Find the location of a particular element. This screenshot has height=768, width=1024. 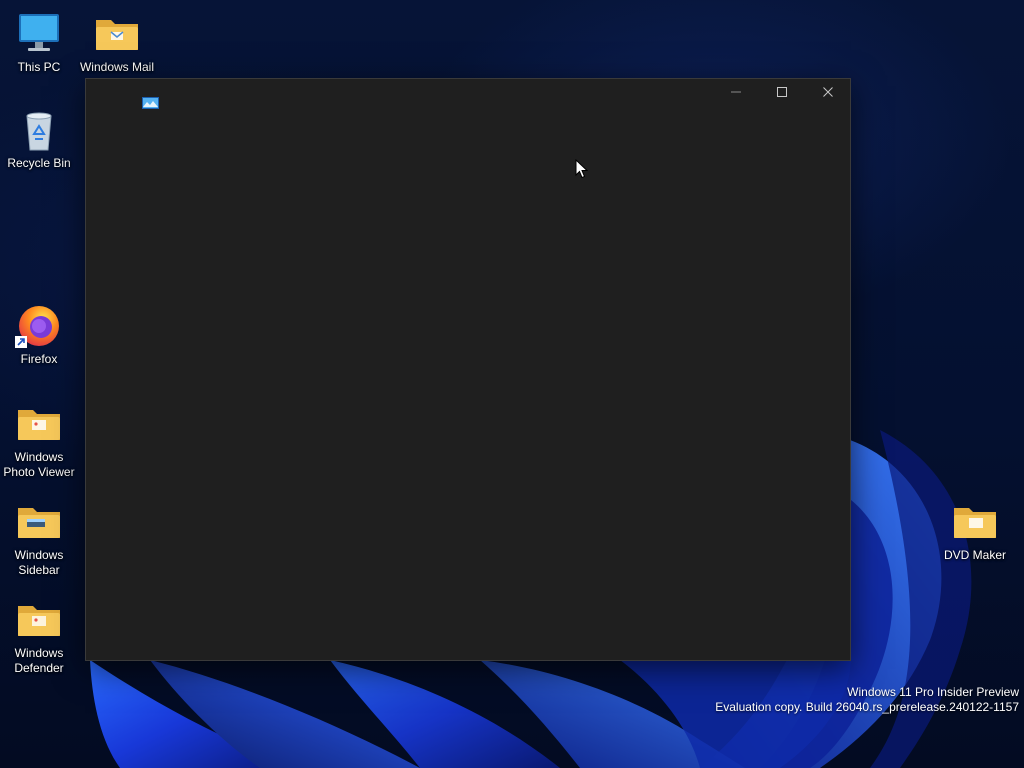

maximize-button is located at coordinates (782, 94).